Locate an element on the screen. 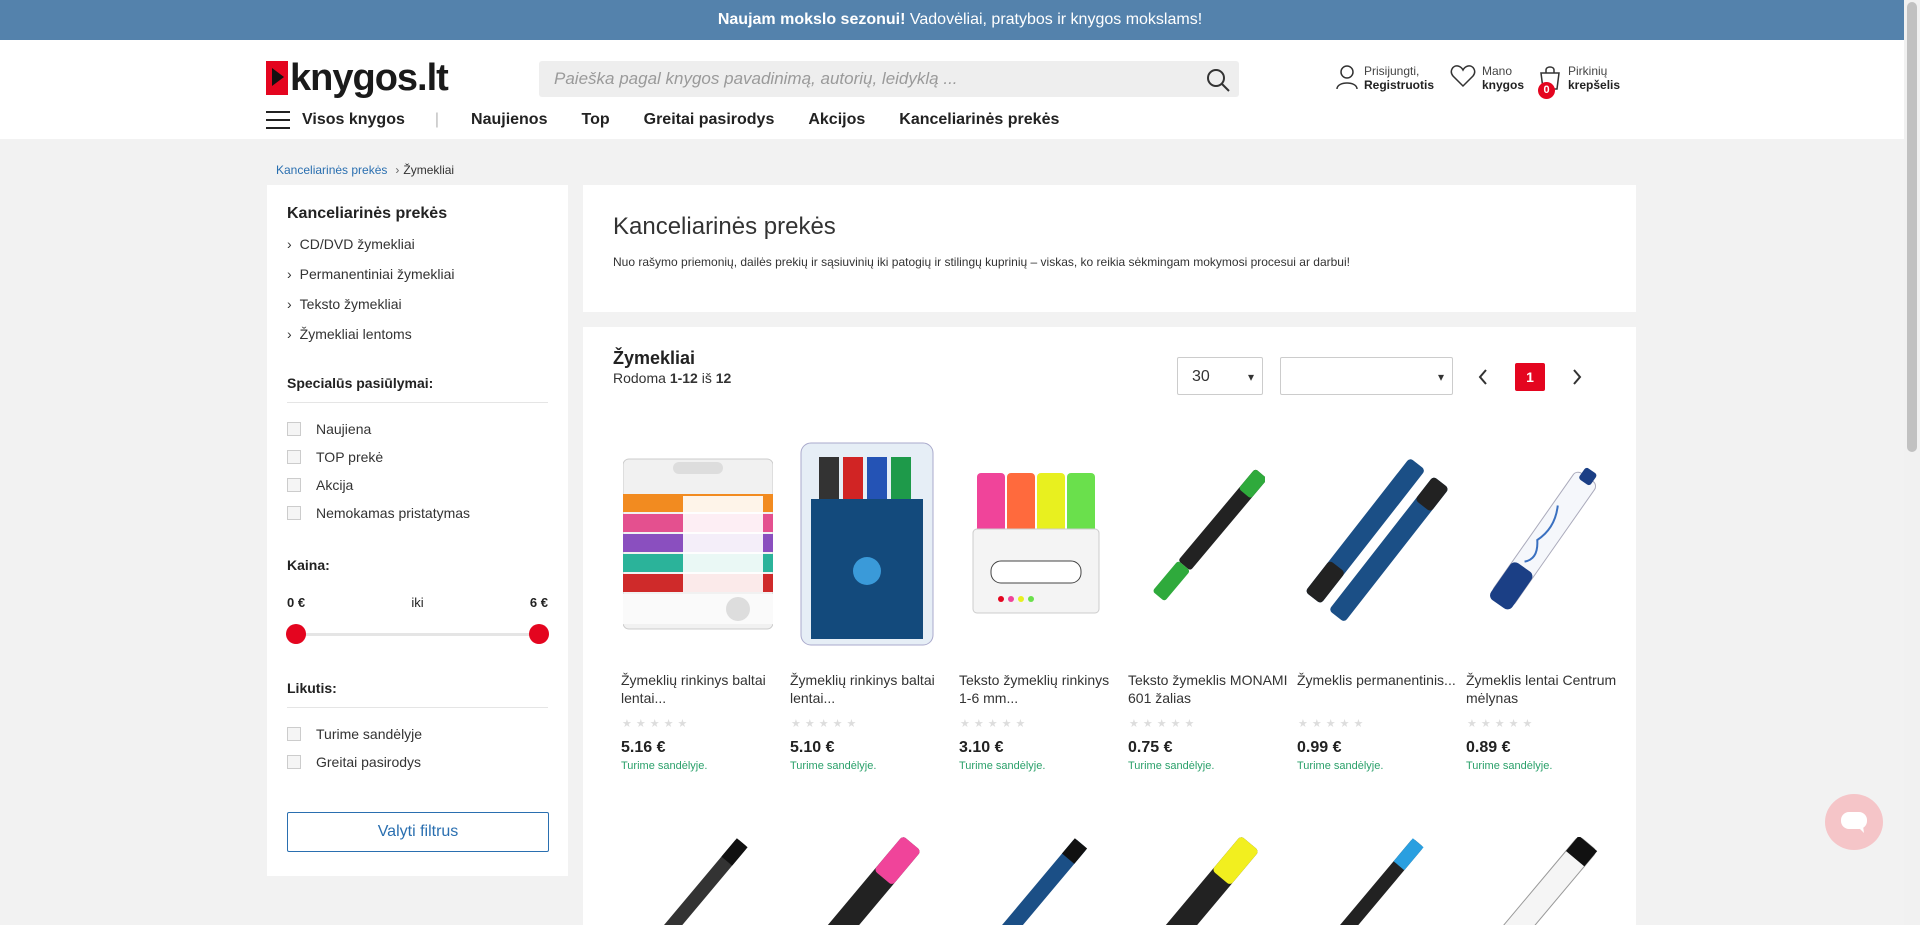  category-label: CD/DVD žymekliai is located at coordinates (357, 244).